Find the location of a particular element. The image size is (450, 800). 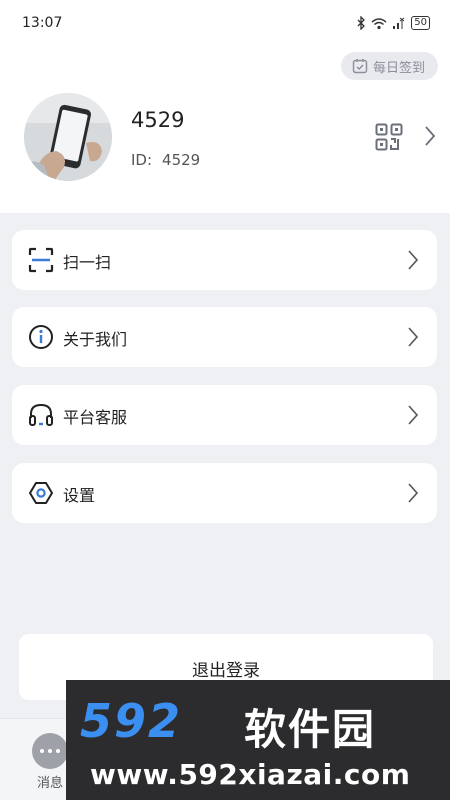

message-icon is located at coordinates (50, 751).